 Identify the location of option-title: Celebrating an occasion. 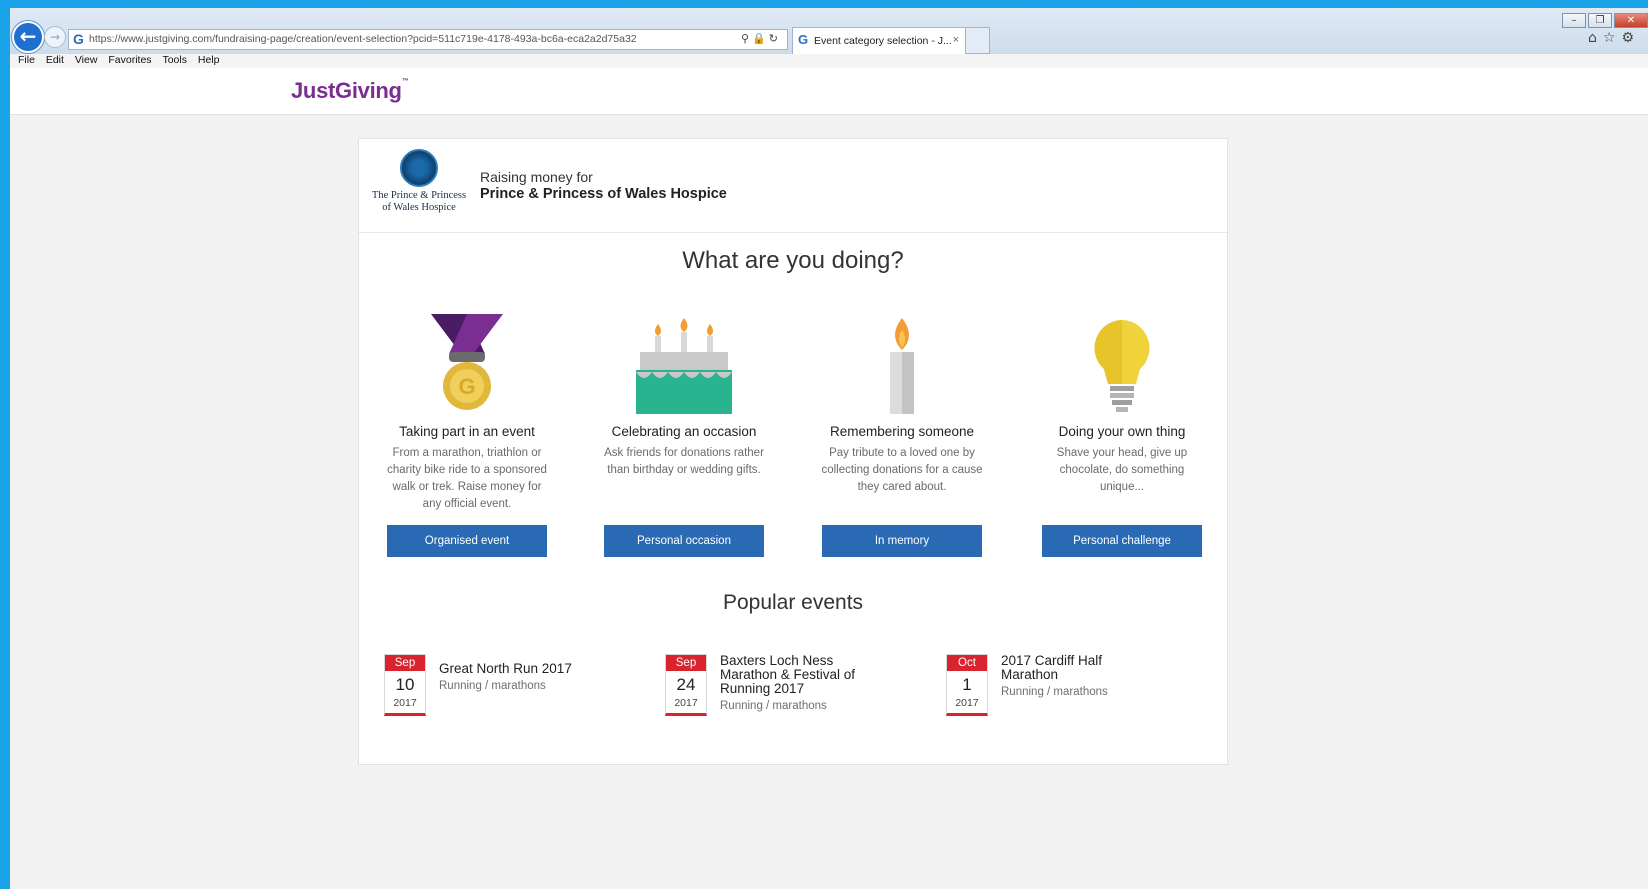
(684, 431).